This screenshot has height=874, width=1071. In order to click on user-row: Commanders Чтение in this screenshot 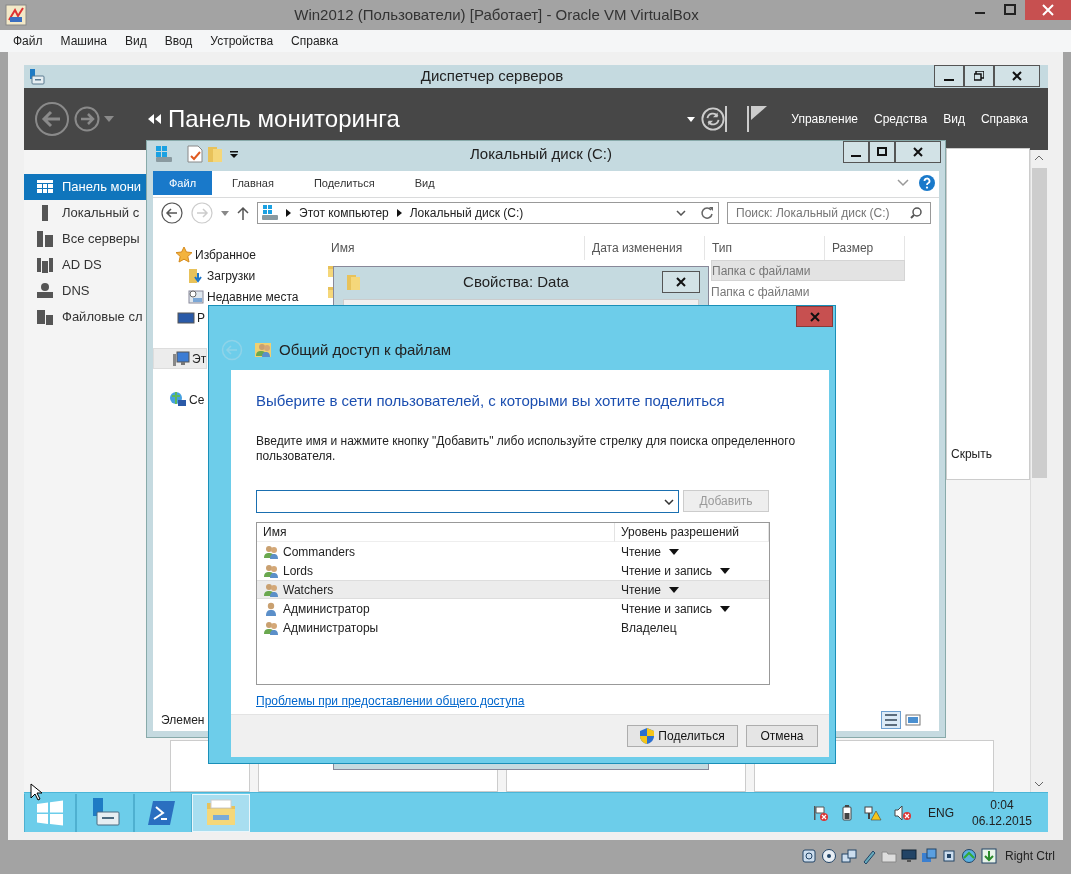, I will do `click(513, 551)`.